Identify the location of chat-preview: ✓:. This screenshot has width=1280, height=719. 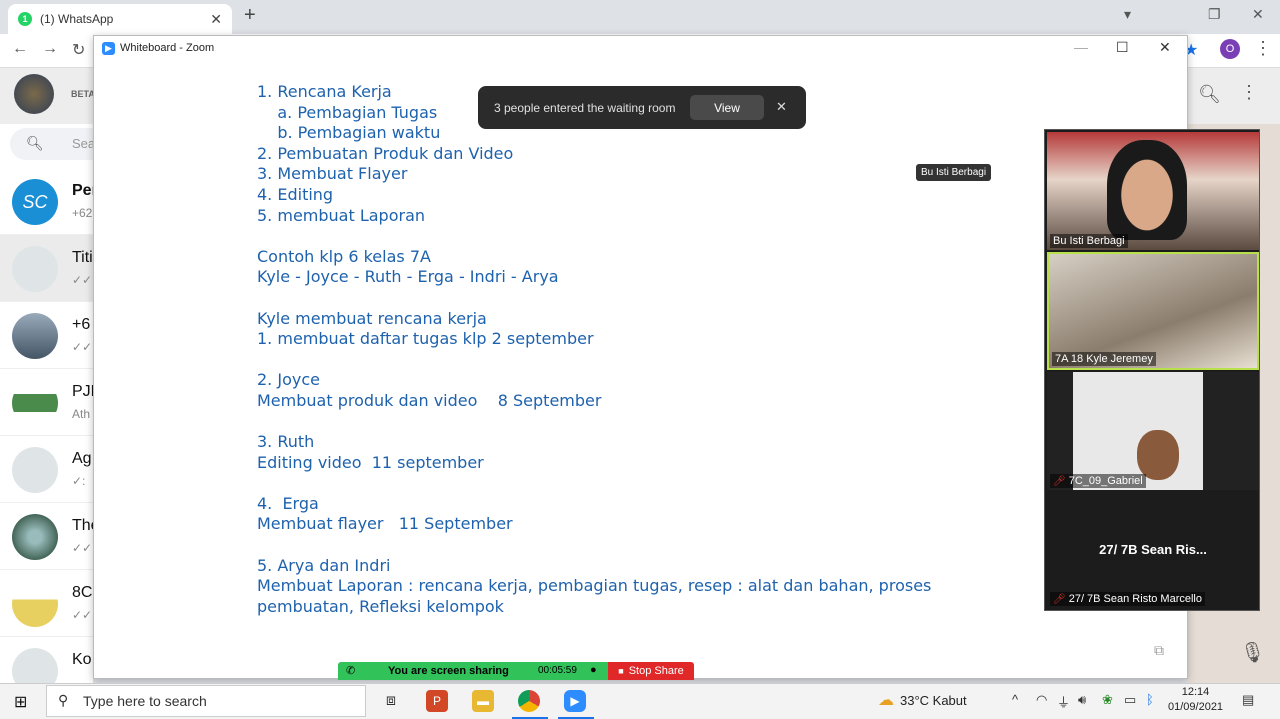
(79, 481).